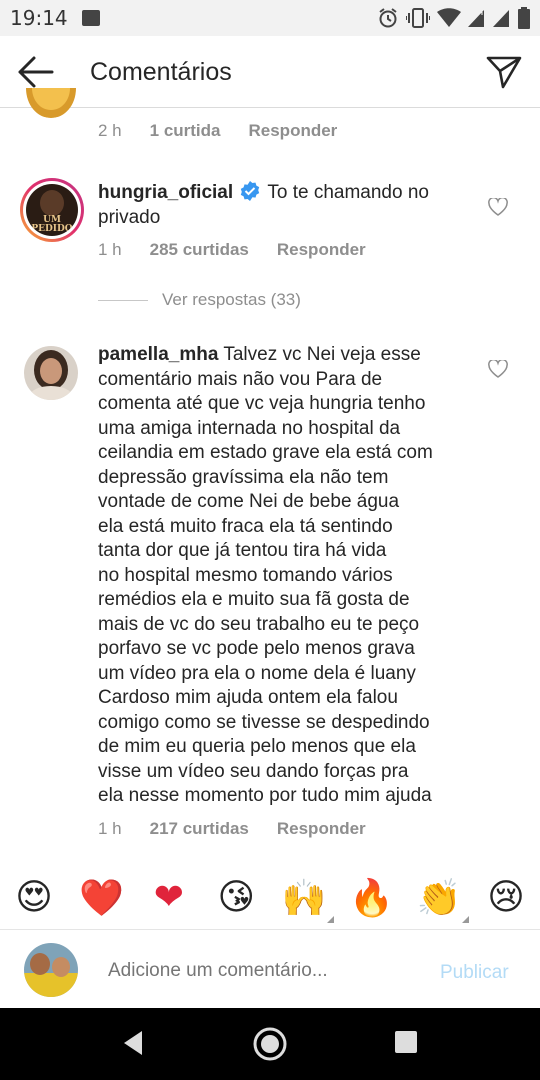  What do you see at coordinates (406, 1042) in the screenshot?
I see `square-recents-icon` at bounding box center [406, 1042].